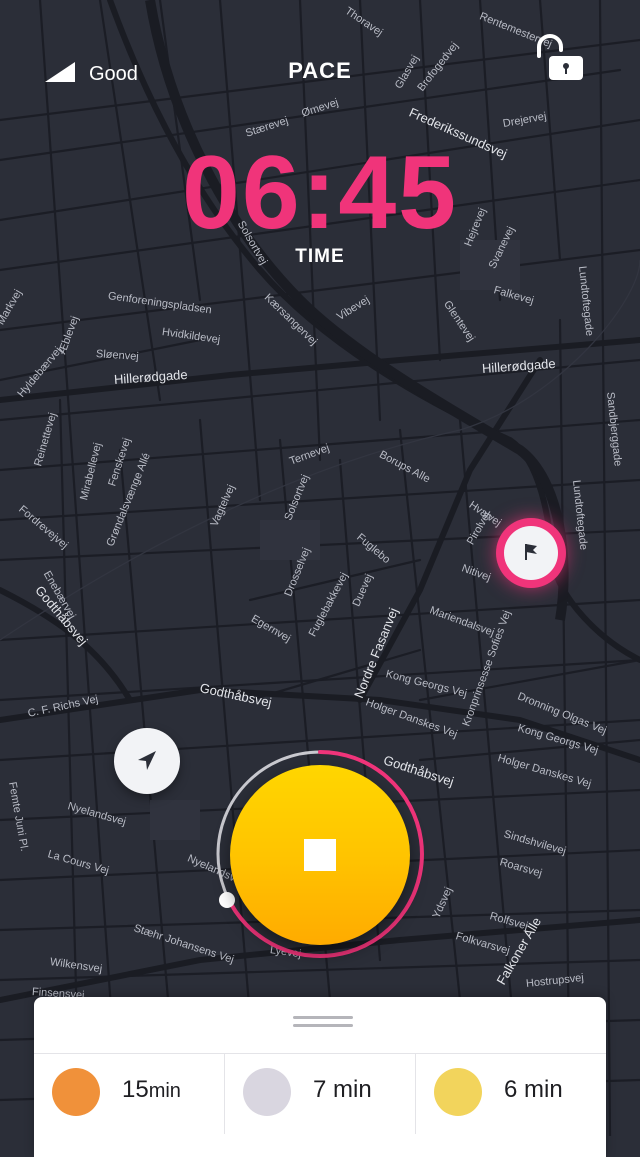 This screenshot has height=1157, width=640. I want to click on summary-item-orange: 15min, so click(129, 1094).